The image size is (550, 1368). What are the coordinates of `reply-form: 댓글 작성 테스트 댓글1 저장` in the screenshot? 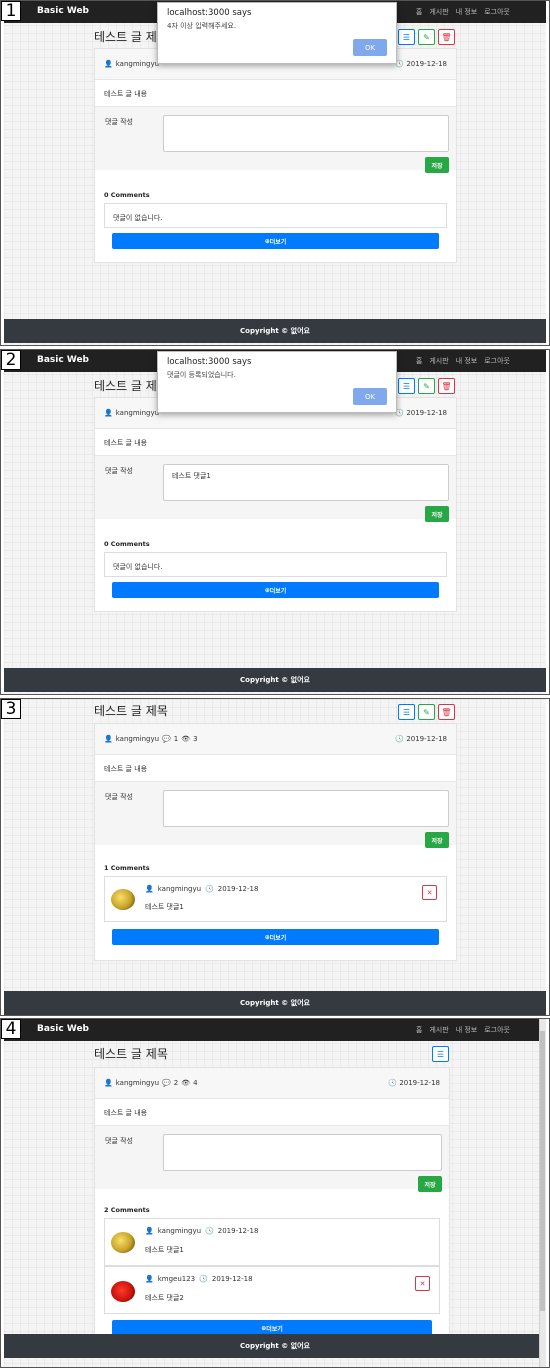 It's located at (275, 488).